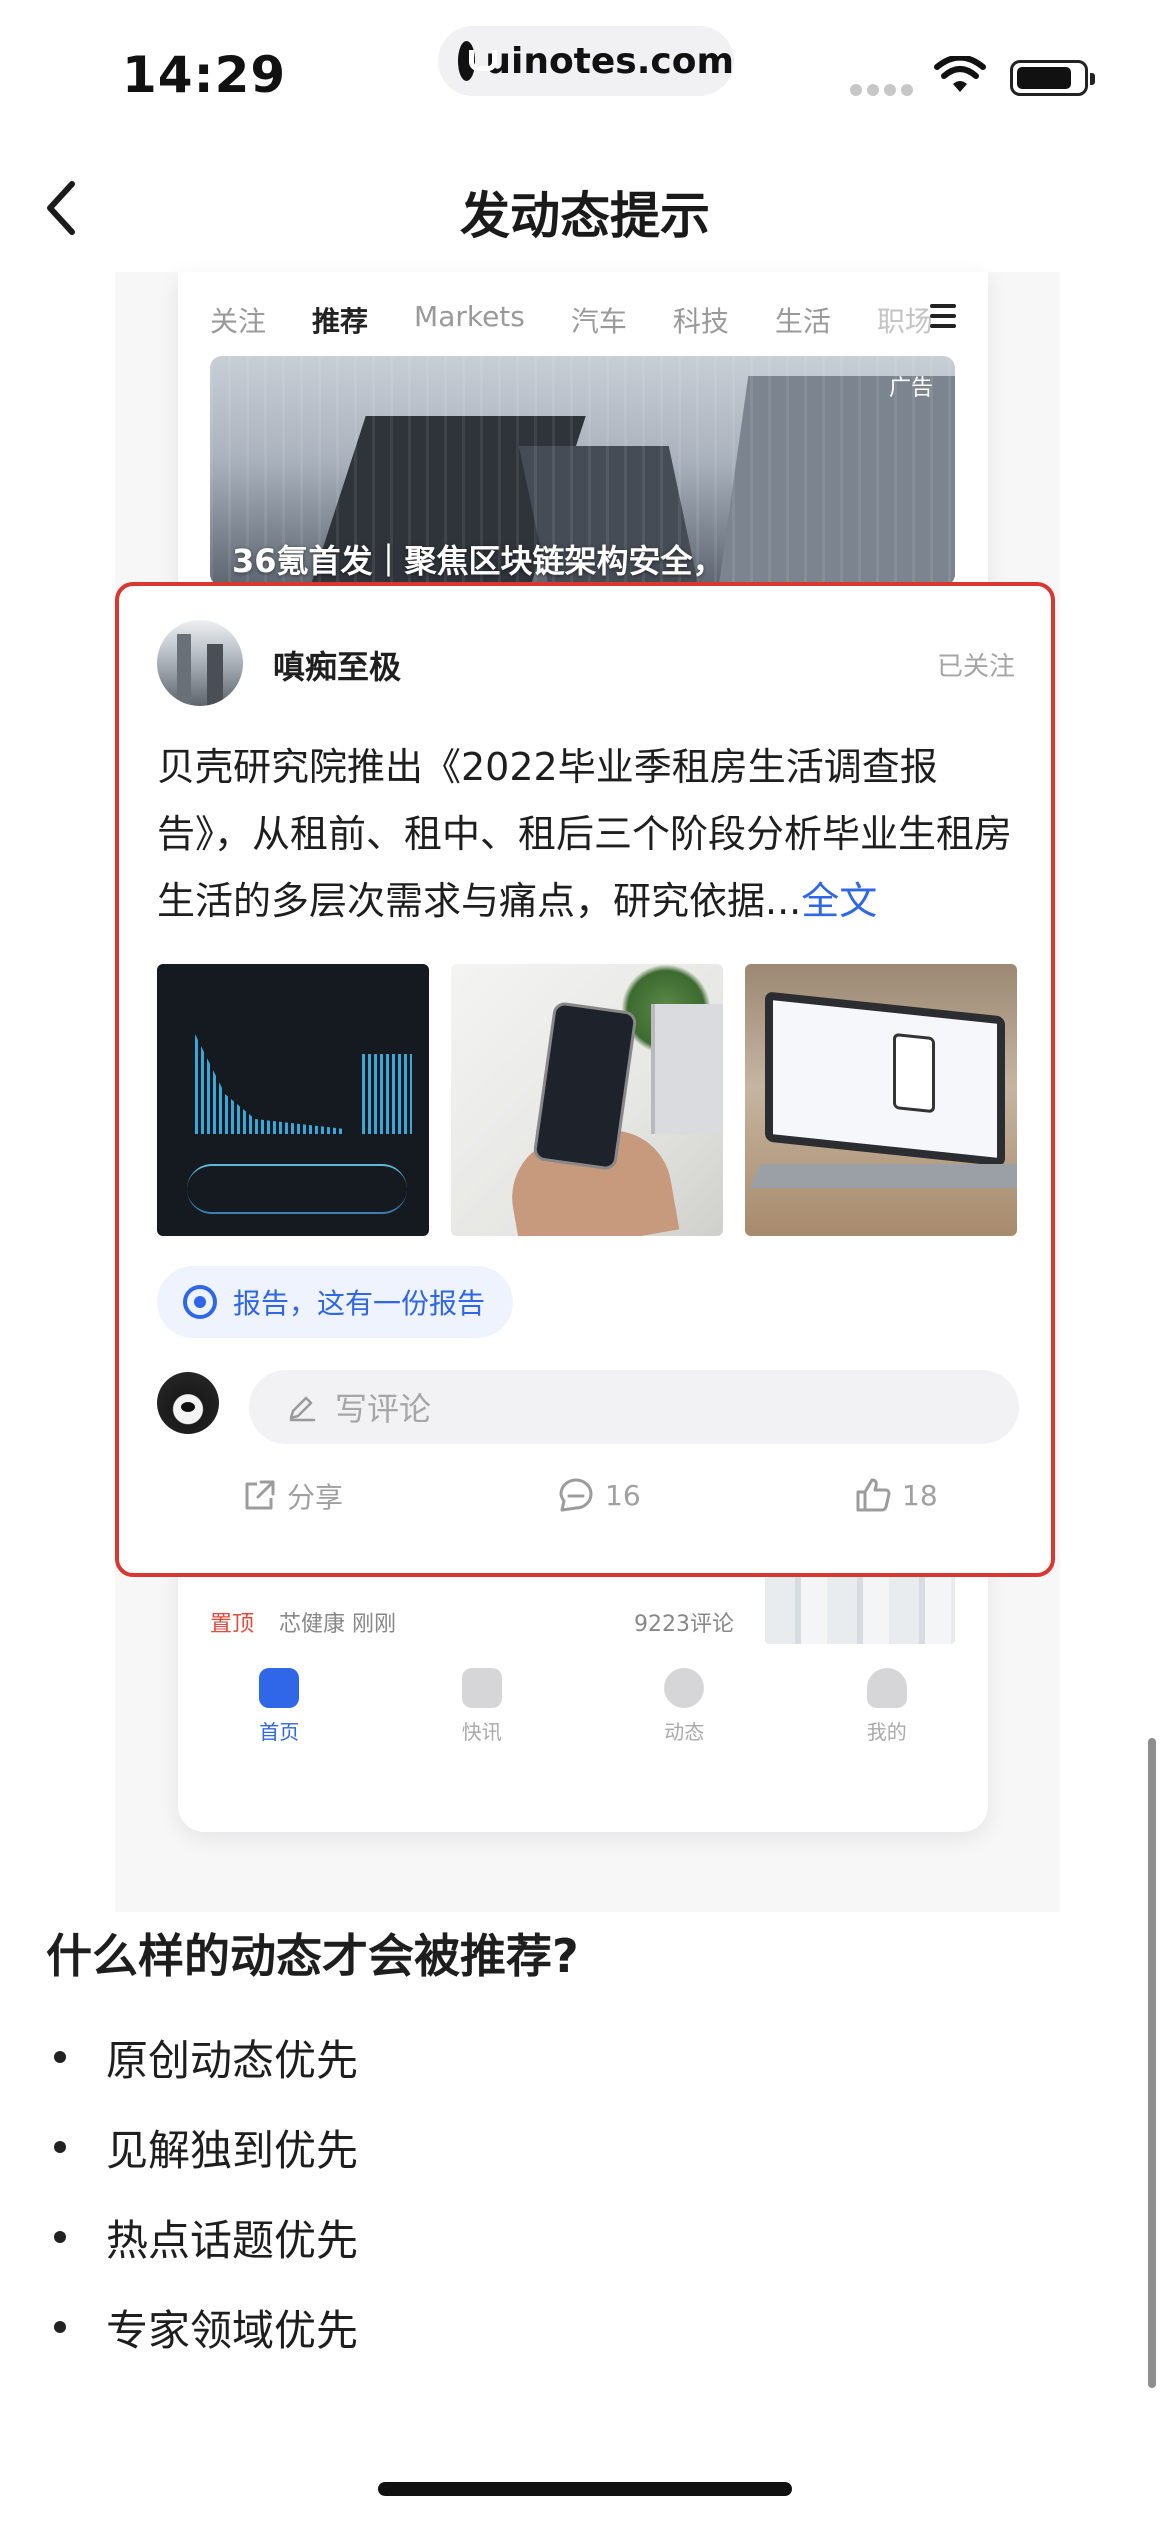 This screenshot has height=2532, width=1170. What do you see at coordinates (803, 320) in the screenshot?
I see `tab-life: 生活` at bounding box center [803, 320].